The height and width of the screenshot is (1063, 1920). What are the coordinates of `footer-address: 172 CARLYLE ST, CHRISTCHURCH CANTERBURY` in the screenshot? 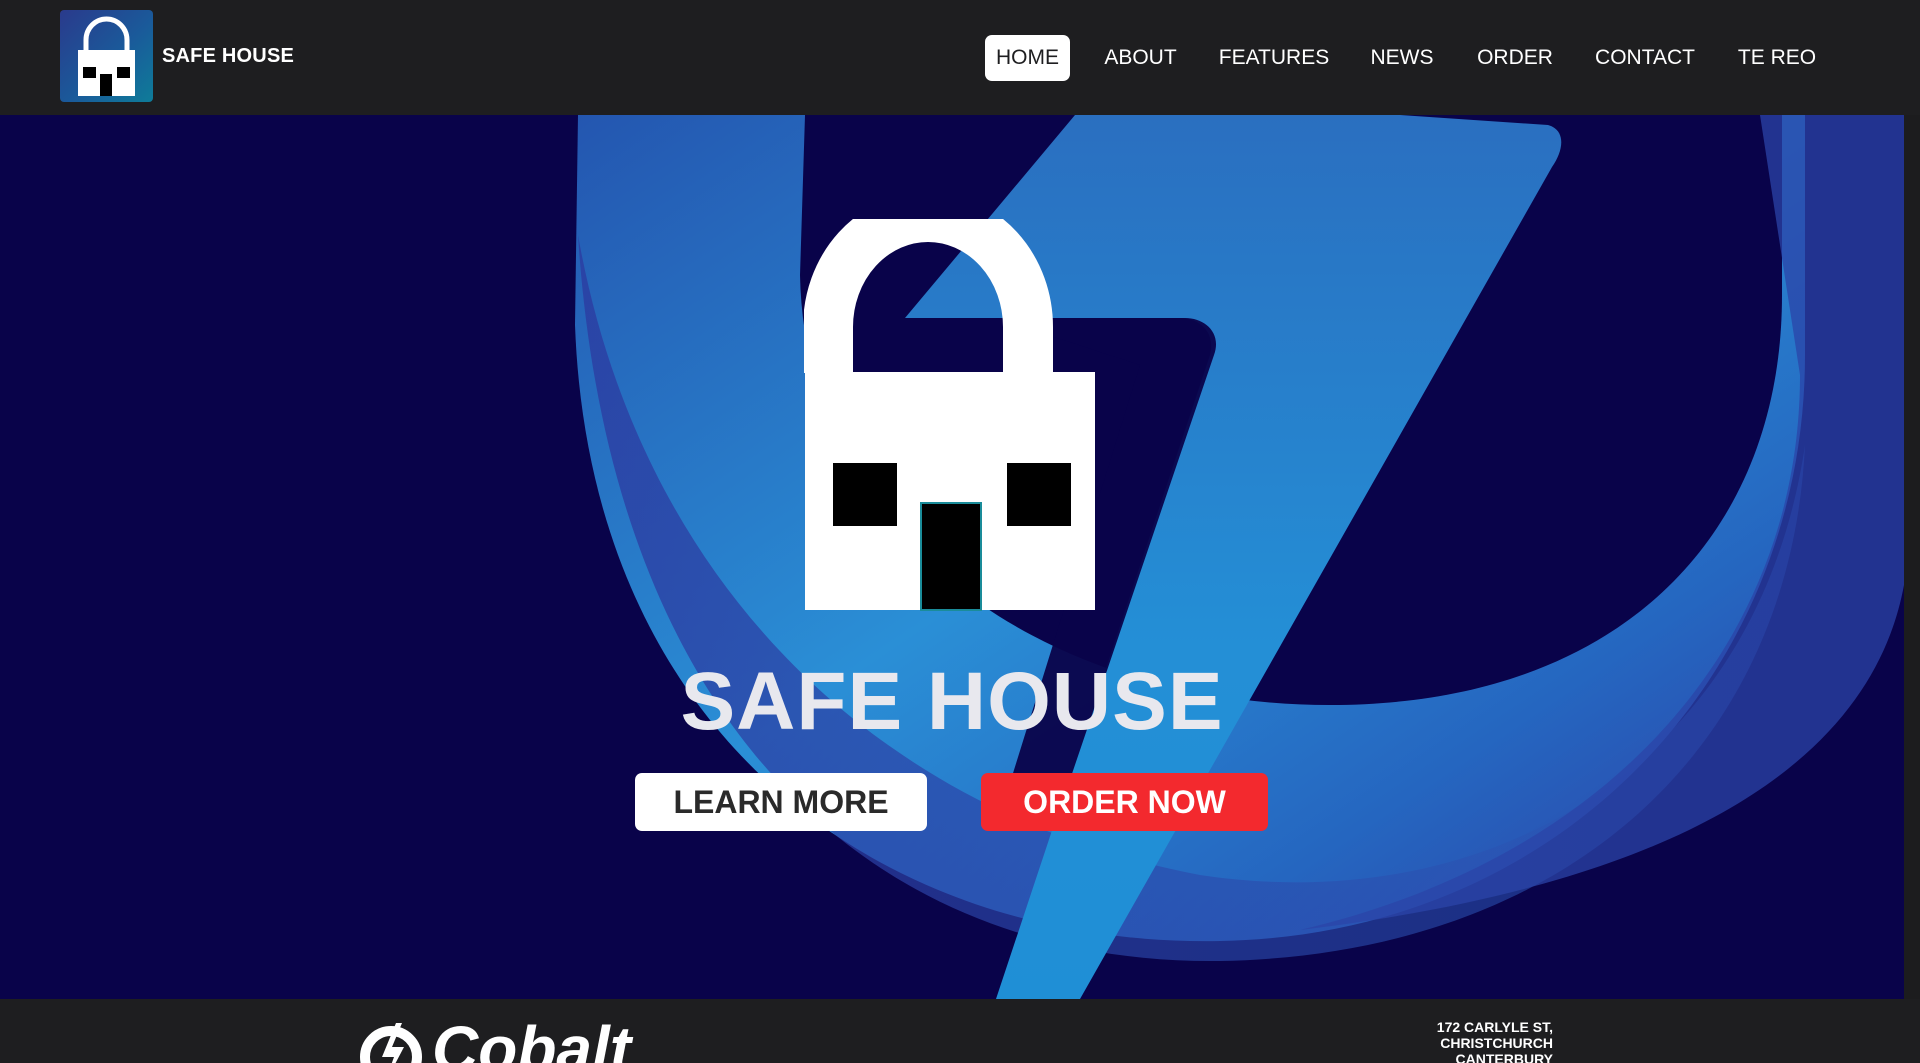 It's located at (1495, 1041).